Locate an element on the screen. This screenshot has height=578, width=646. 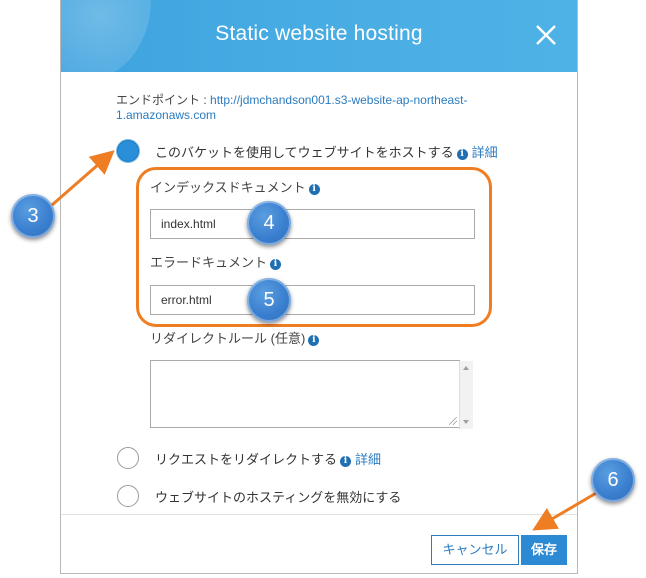
callout-badge-6: 6 is located at coordinates (613, 480).